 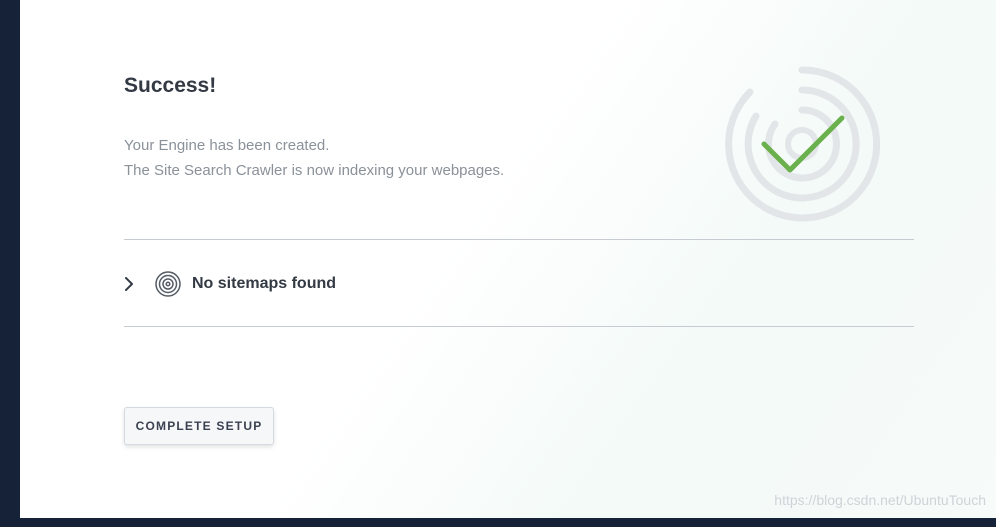 What do you see at coordinates (519, 239) in the screenshot?
I see `divider-top` at bounding box center [519, 239].